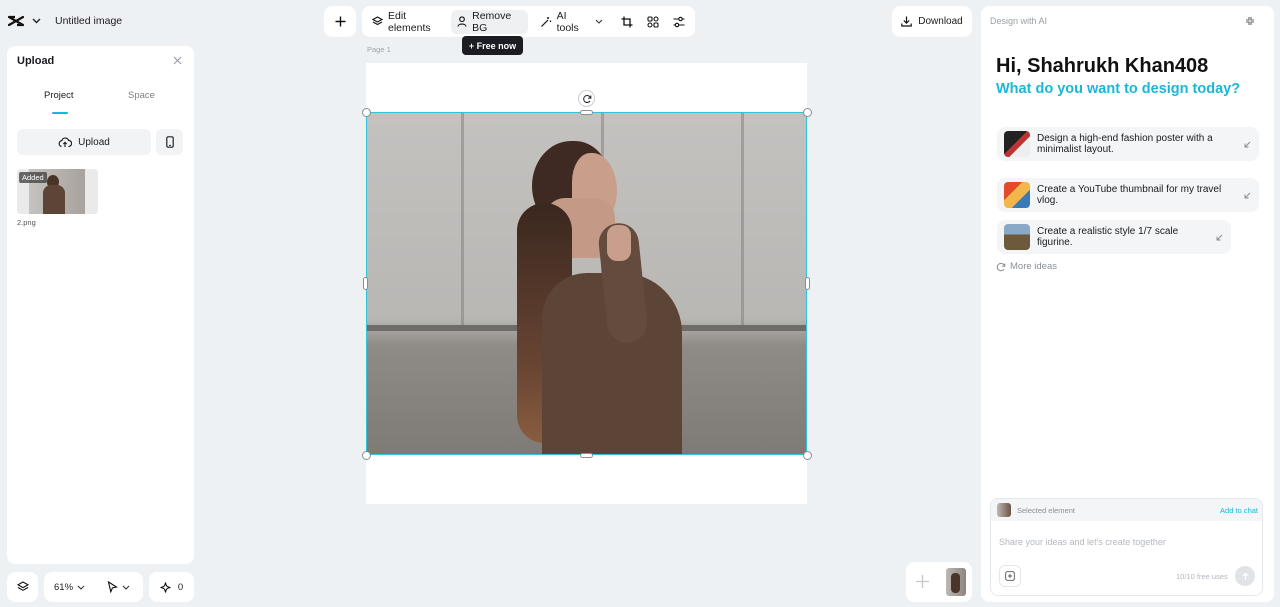 Image resolution: width=1280 pixels, height=607 pixels. I want to click on credits-count: 0, so click(180, 587).